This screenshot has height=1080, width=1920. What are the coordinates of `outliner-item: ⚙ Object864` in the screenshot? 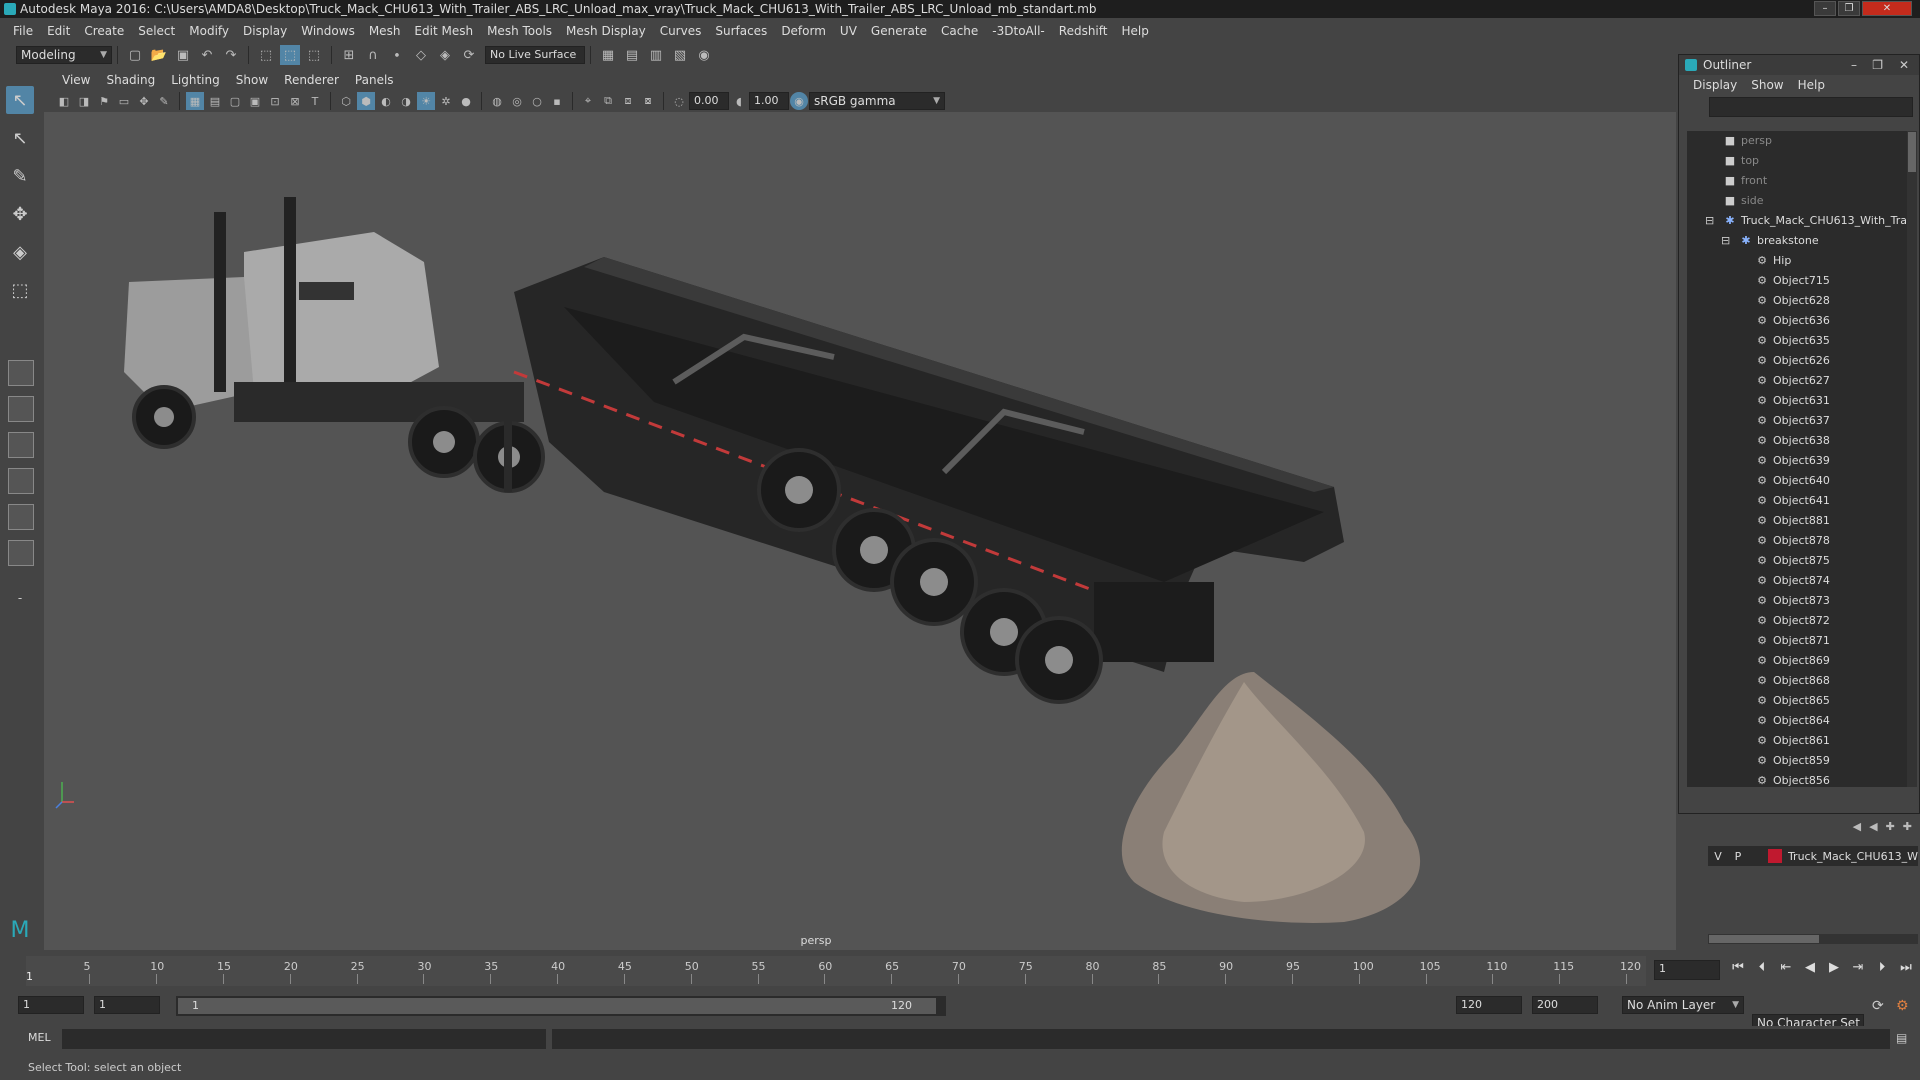 It's located at (1797, 721).